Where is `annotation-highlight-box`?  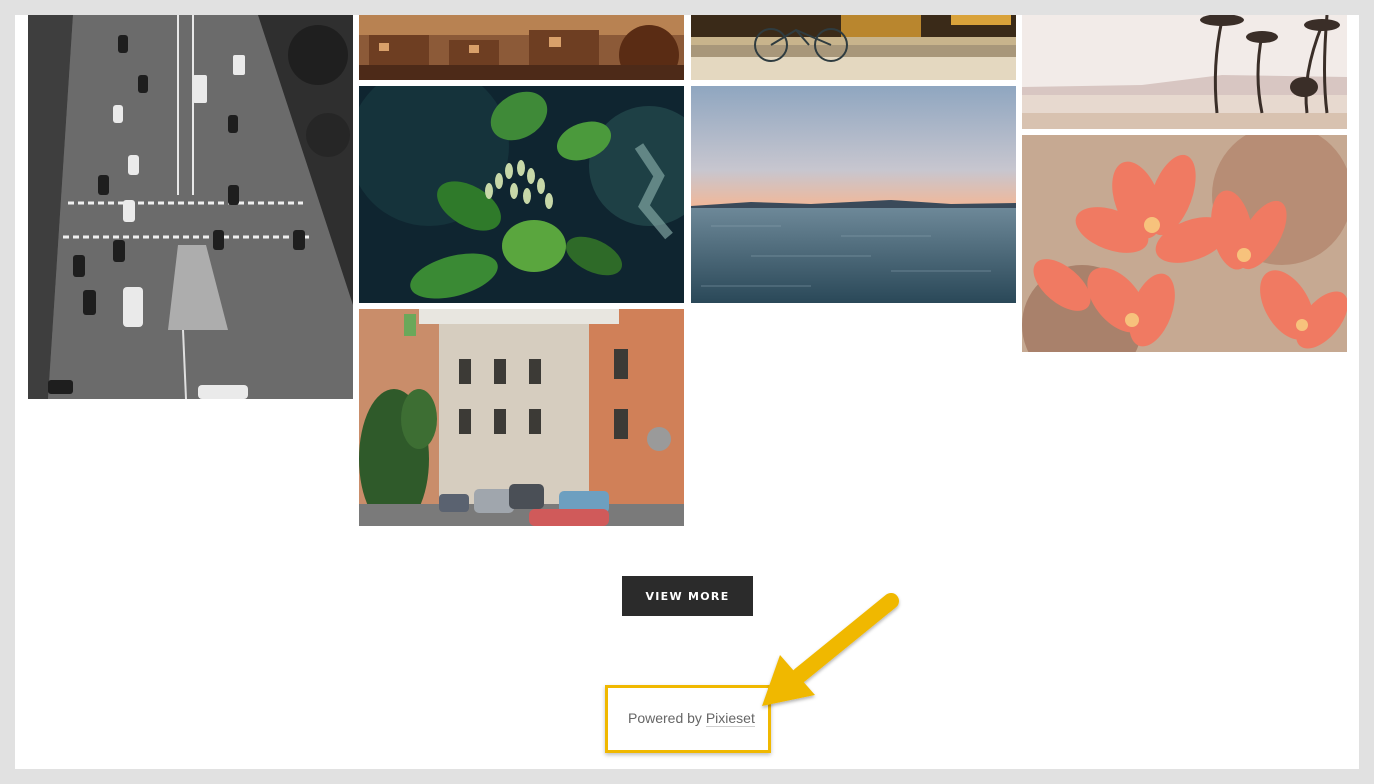 annotation-highlight-box is located at coordinates (688, 719).